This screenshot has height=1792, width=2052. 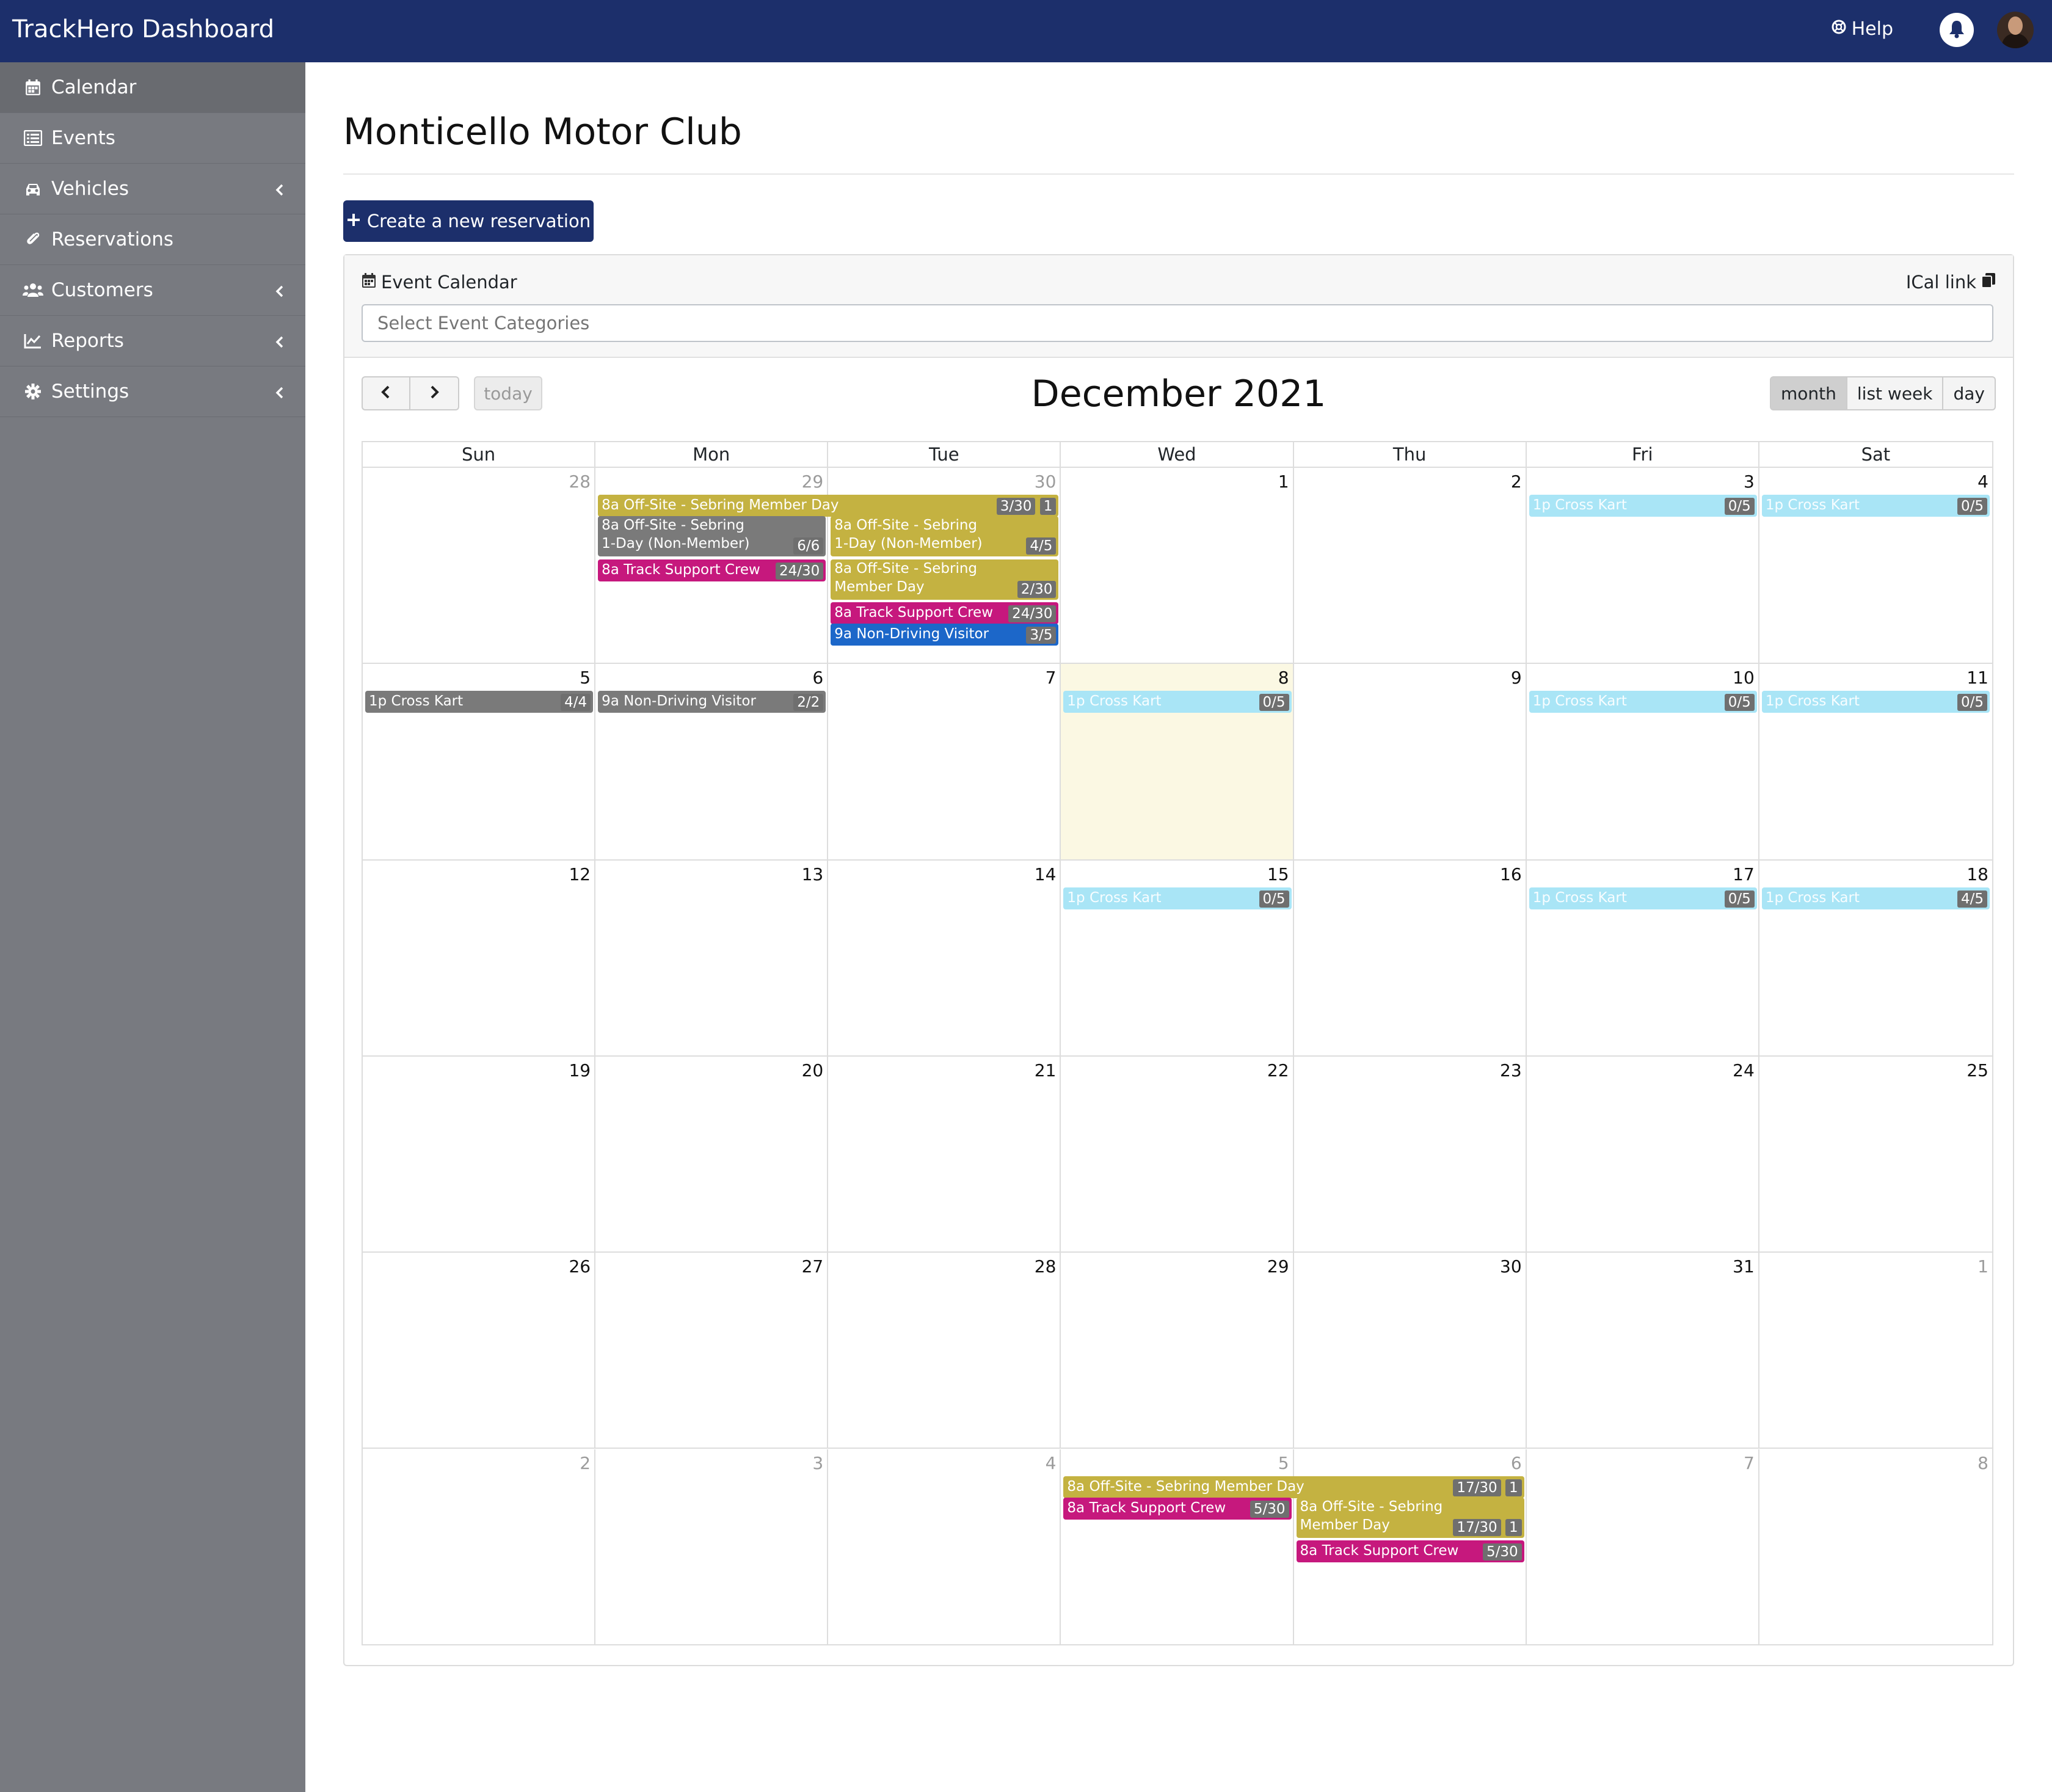 I want to click on view-month-button: month, so click(x=1808, y=393).